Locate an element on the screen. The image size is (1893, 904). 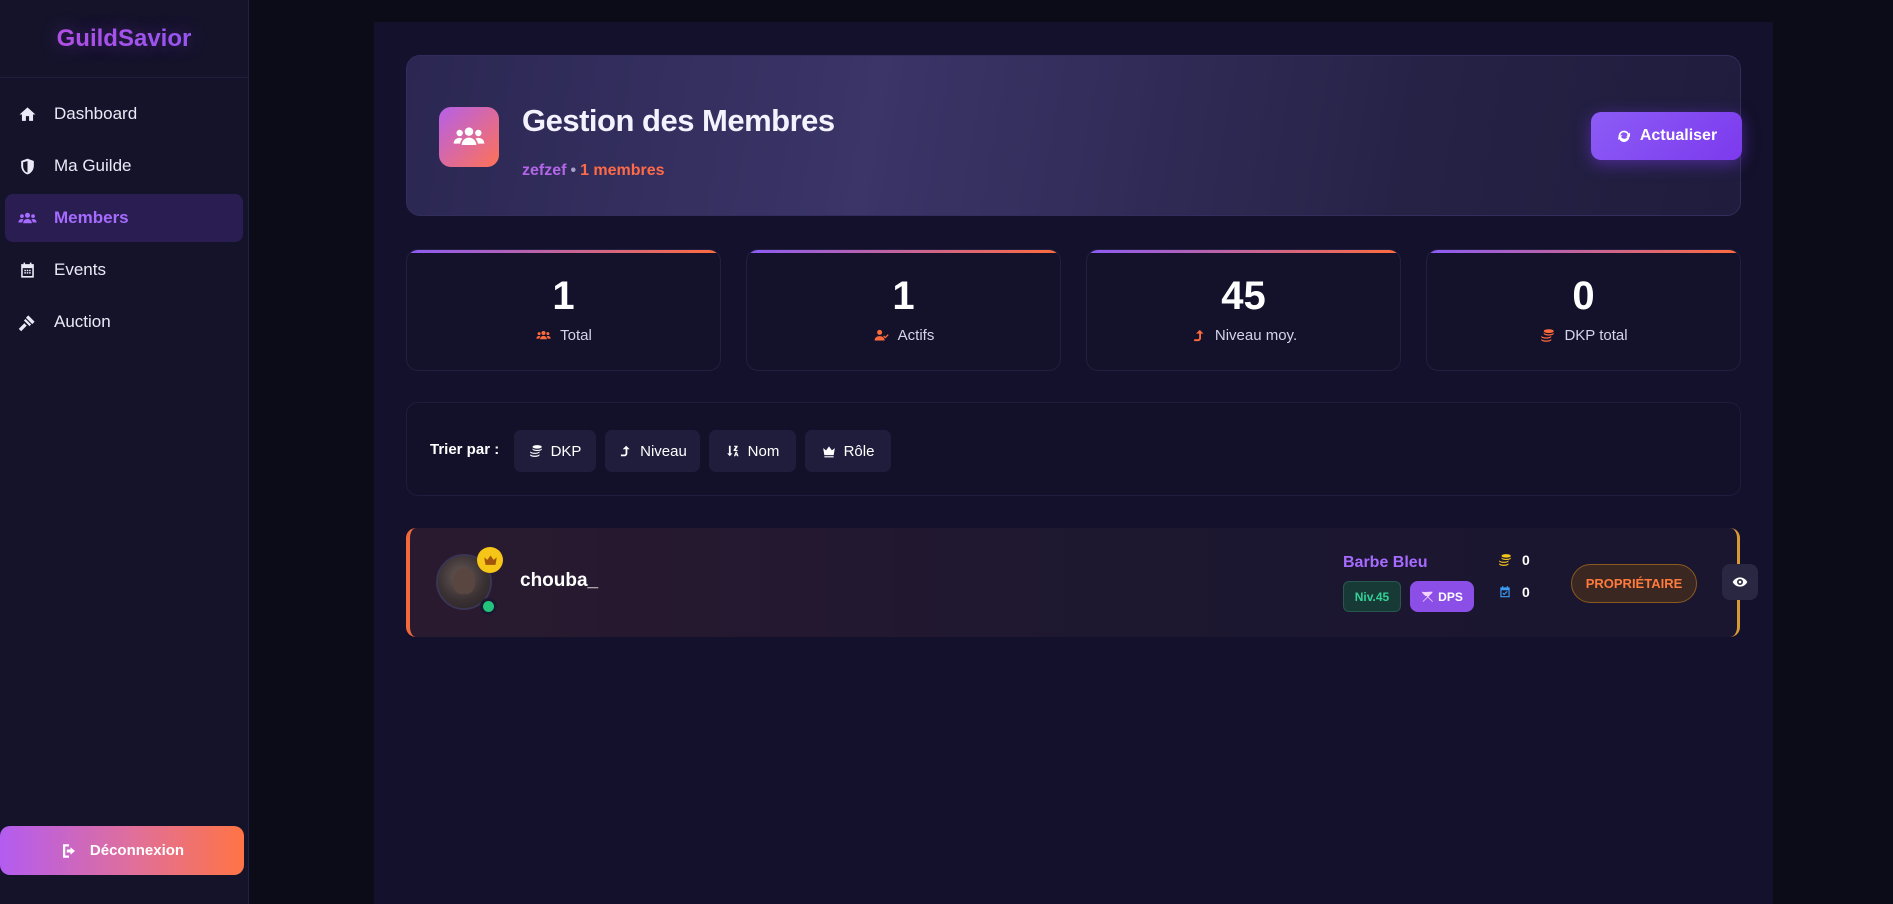
sort-nom-button: Nom is located at coordinates (752, 451).